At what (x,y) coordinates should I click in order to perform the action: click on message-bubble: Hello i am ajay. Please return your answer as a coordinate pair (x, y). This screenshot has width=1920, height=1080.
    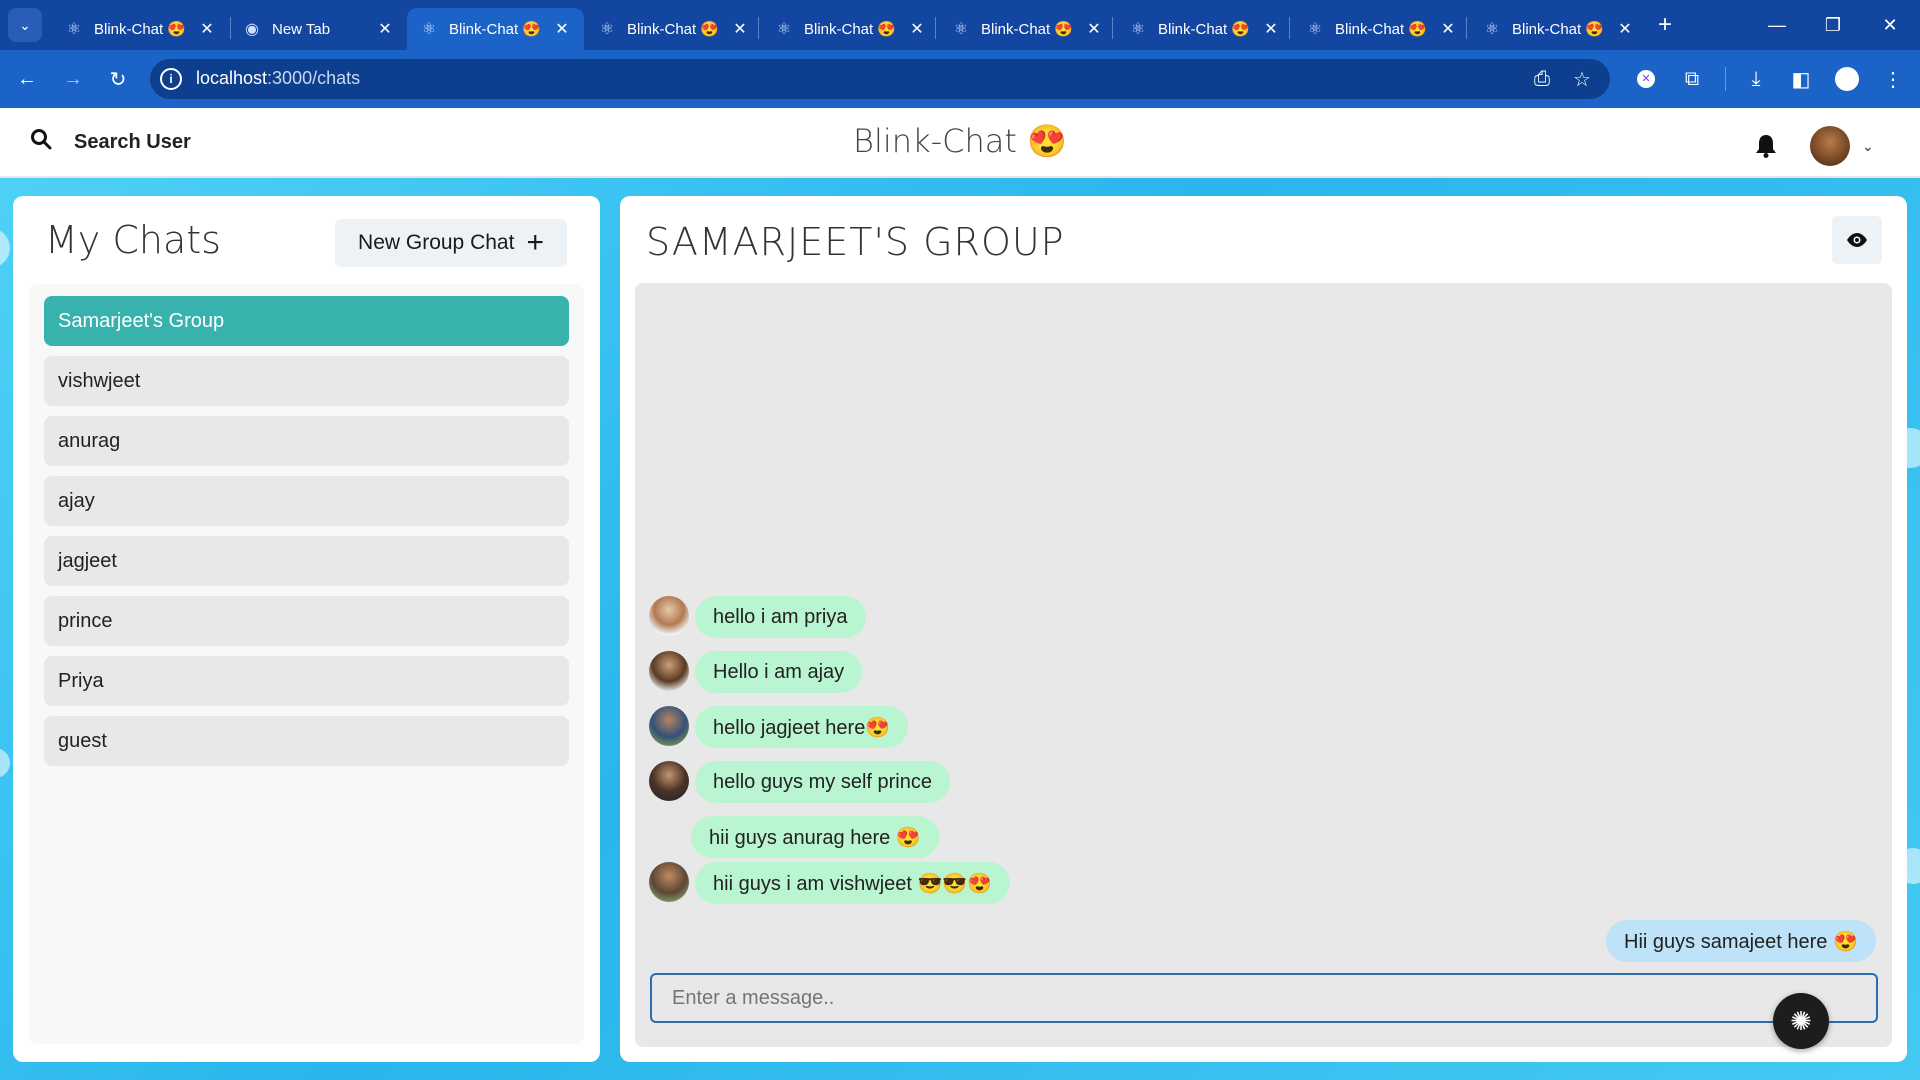
    Looking at the image, I should click on (779, 672).